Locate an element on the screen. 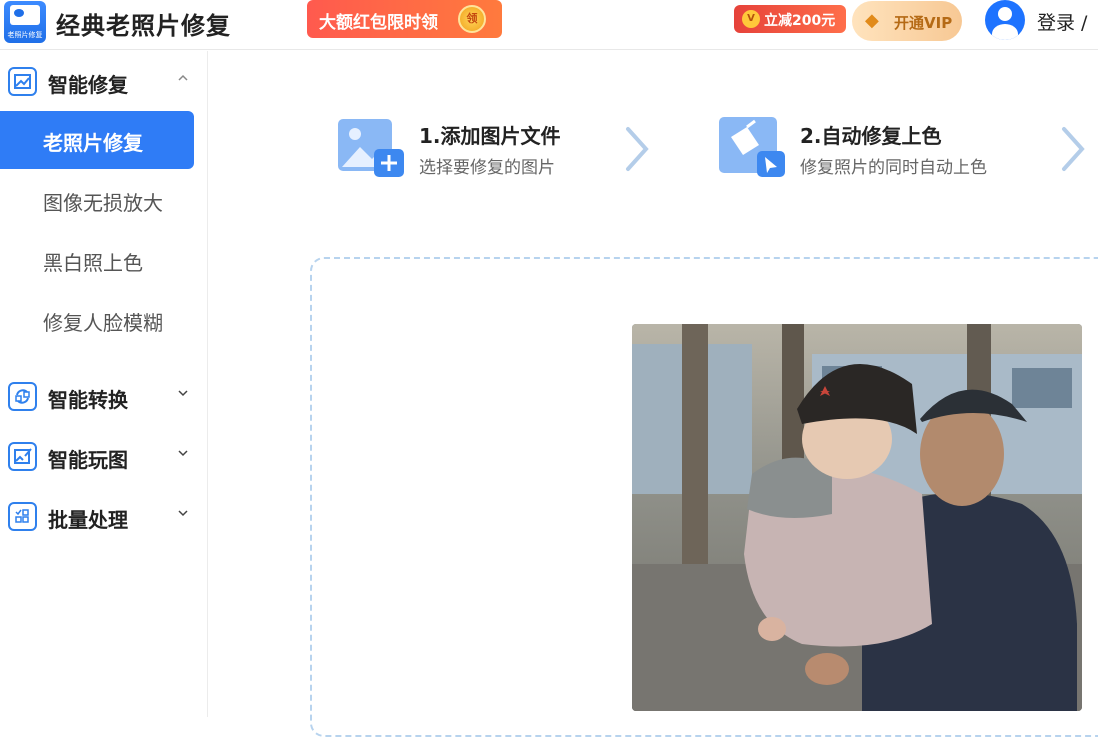 The height and width of the screenshot is (737, 1098). promo-banner-button: 大额红包限时领 领 is located at coordinates (404, 19).